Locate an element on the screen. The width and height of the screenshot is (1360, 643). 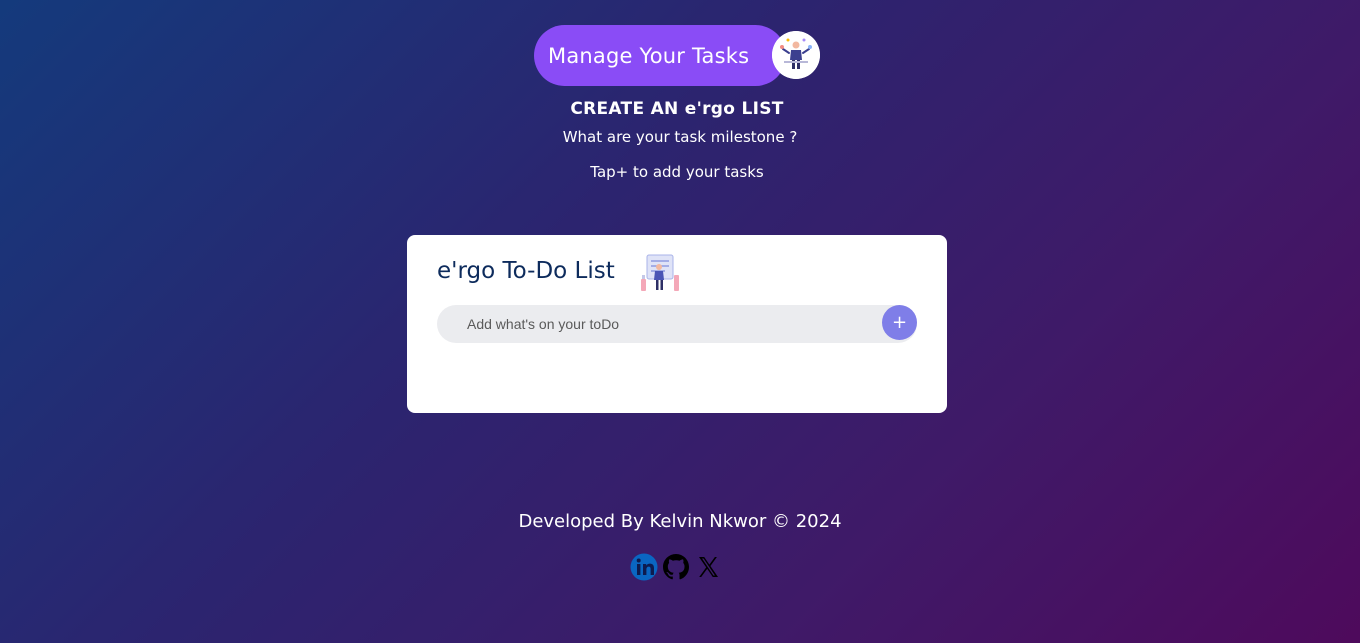
todo-input-row: + is located at coordinates (677, 324).